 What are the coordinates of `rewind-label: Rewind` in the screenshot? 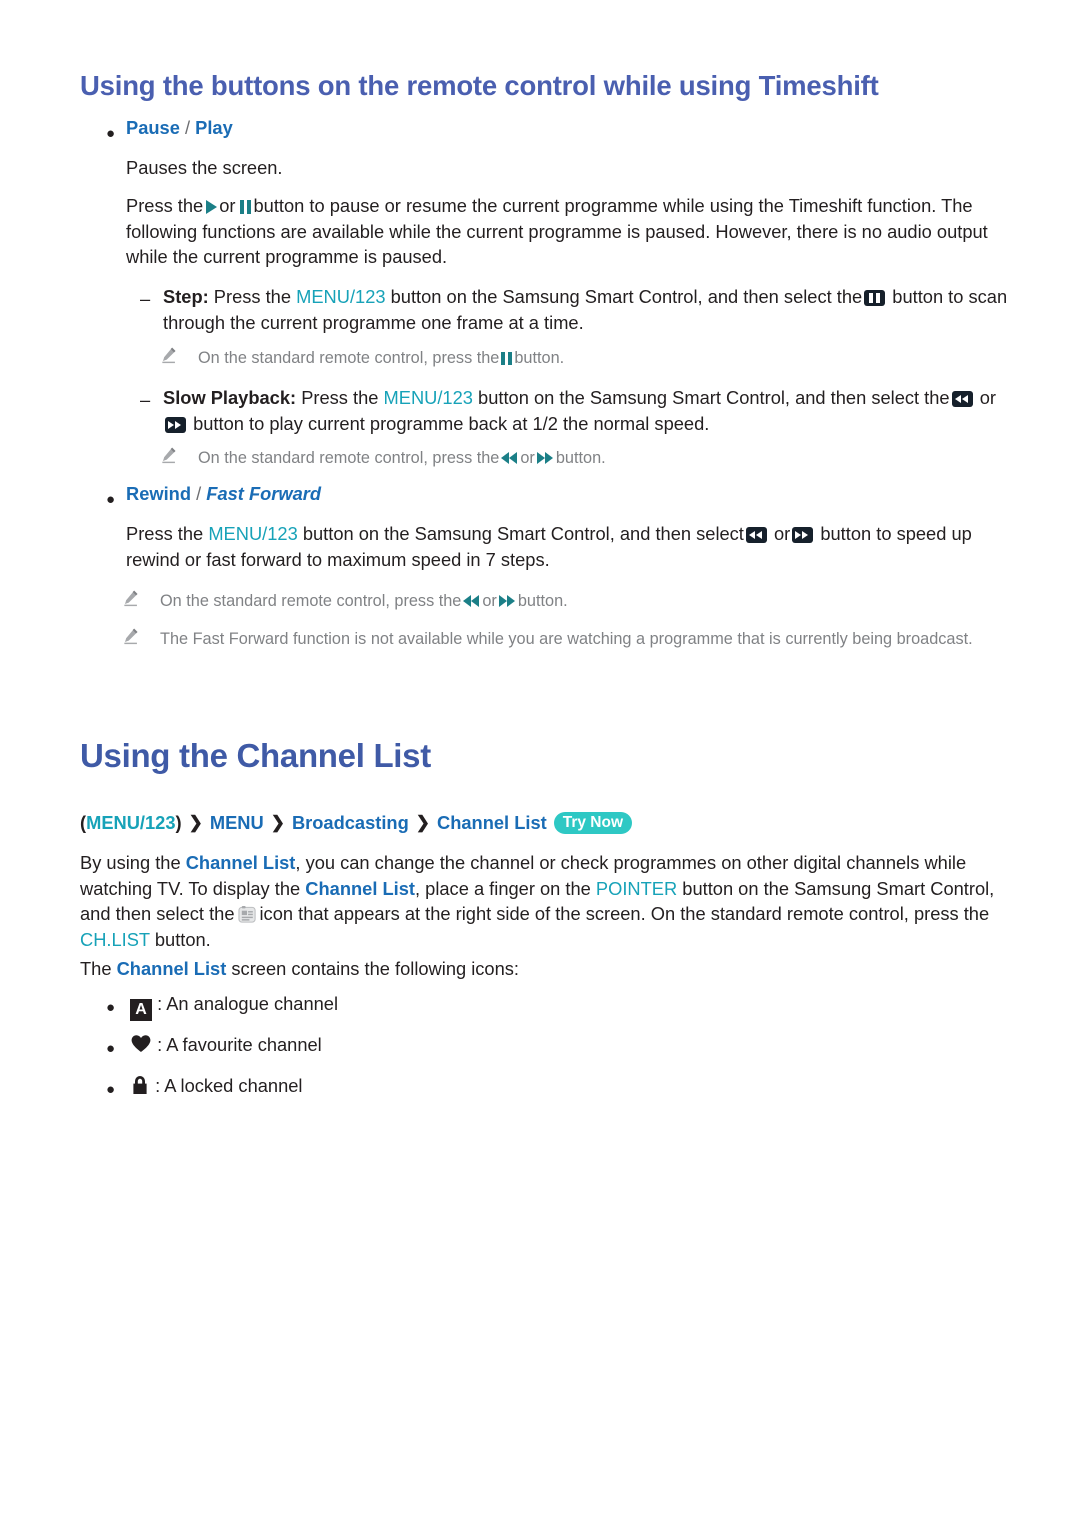 It's located at (159, 493).